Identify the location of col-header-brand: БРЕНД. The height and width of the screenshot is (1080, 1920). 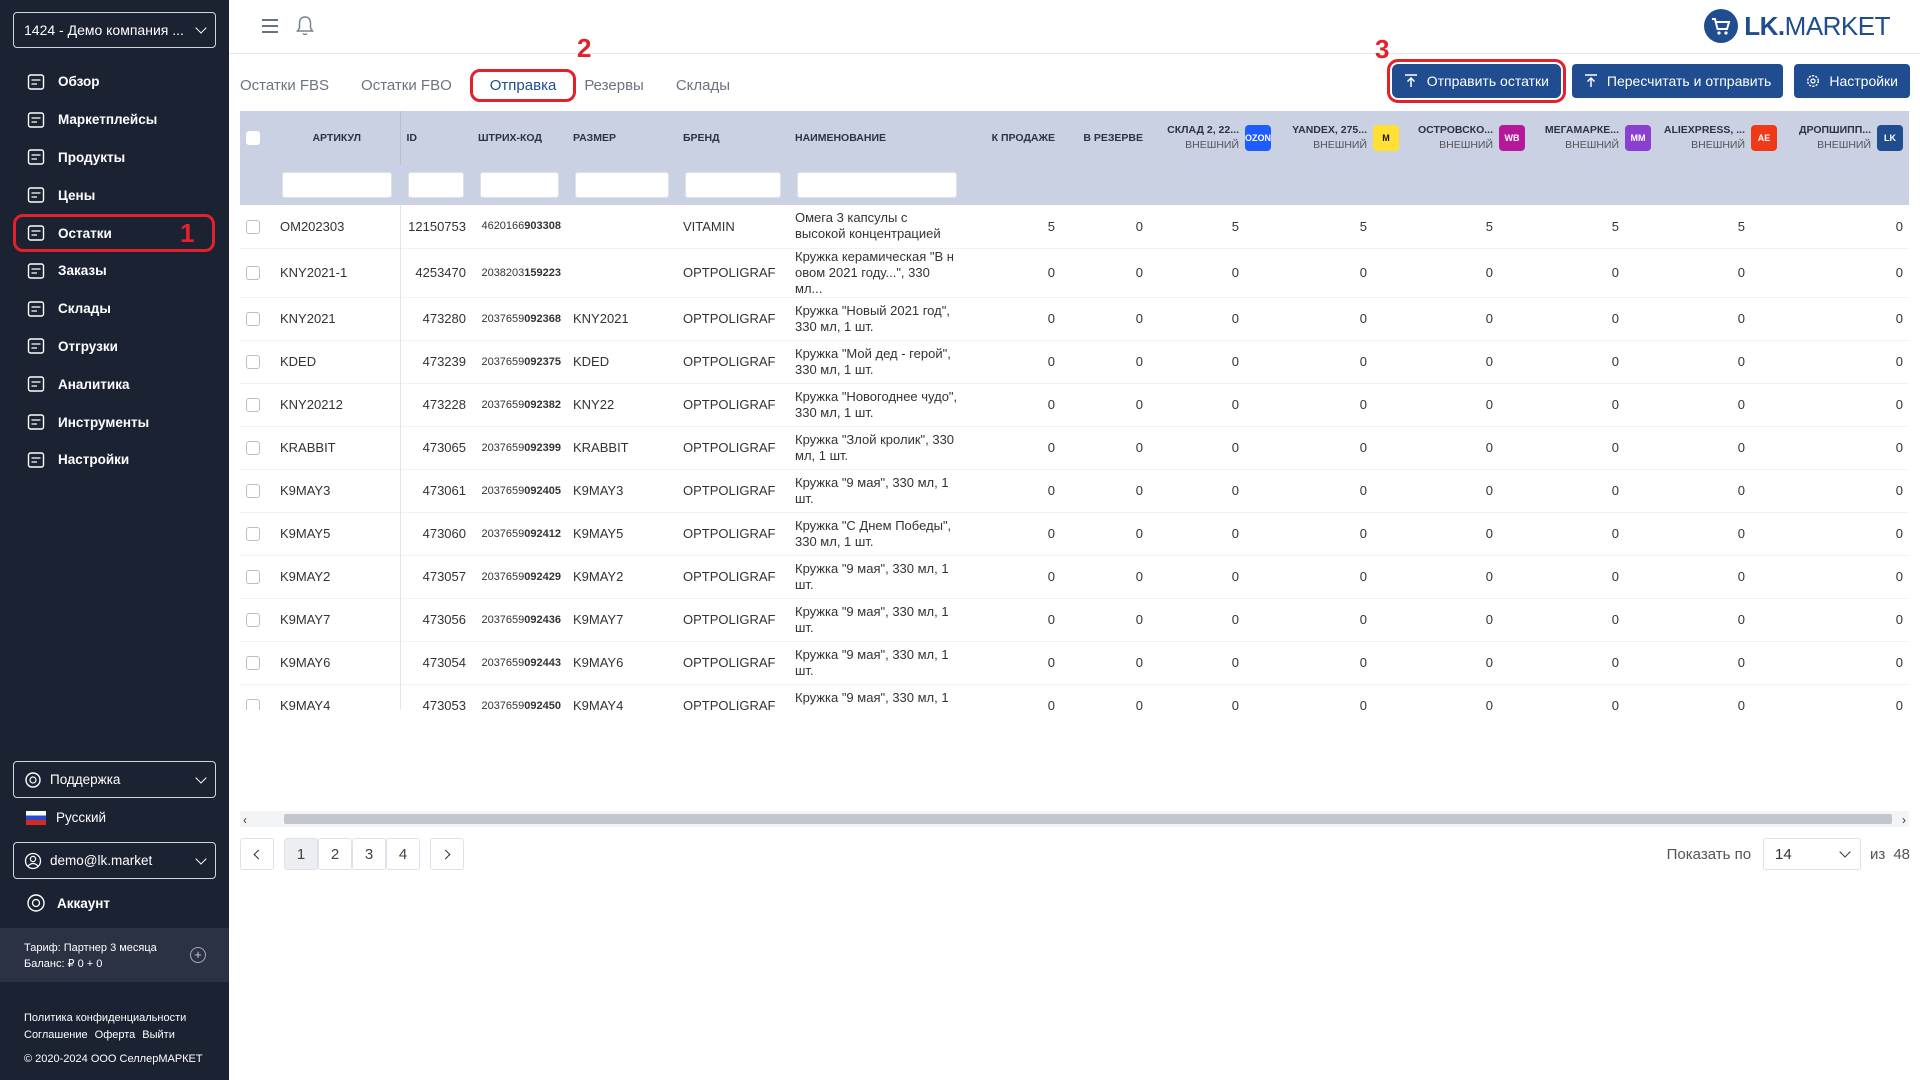
(733, 138).